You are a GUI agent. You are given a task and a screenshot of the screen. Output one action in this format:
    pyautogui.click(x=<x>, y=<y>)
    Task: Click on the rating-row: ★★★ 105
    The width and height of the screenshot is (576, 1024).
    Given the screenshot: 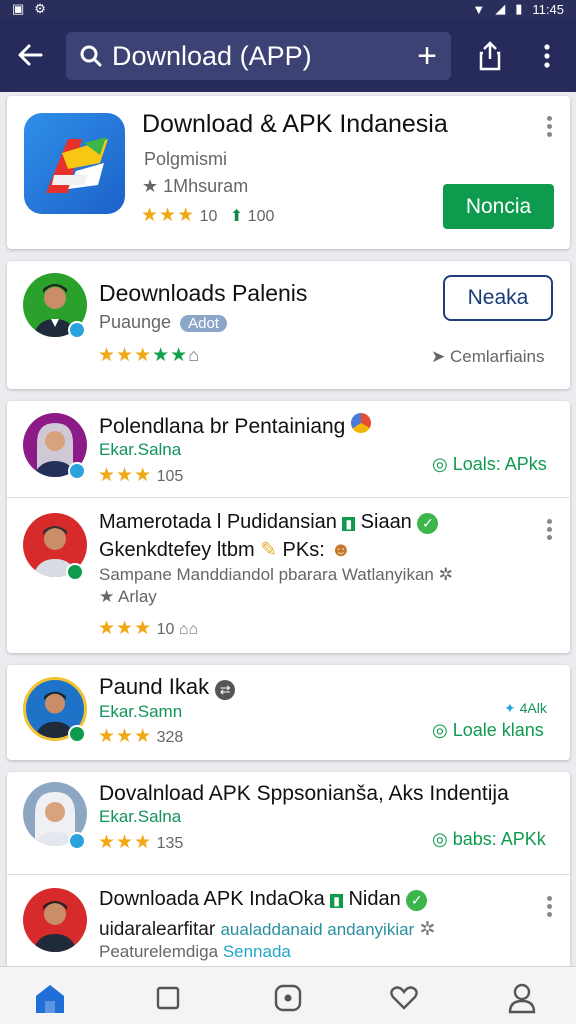 What is the action you would take?
    pyautogui.click(x=140, y=475)
    